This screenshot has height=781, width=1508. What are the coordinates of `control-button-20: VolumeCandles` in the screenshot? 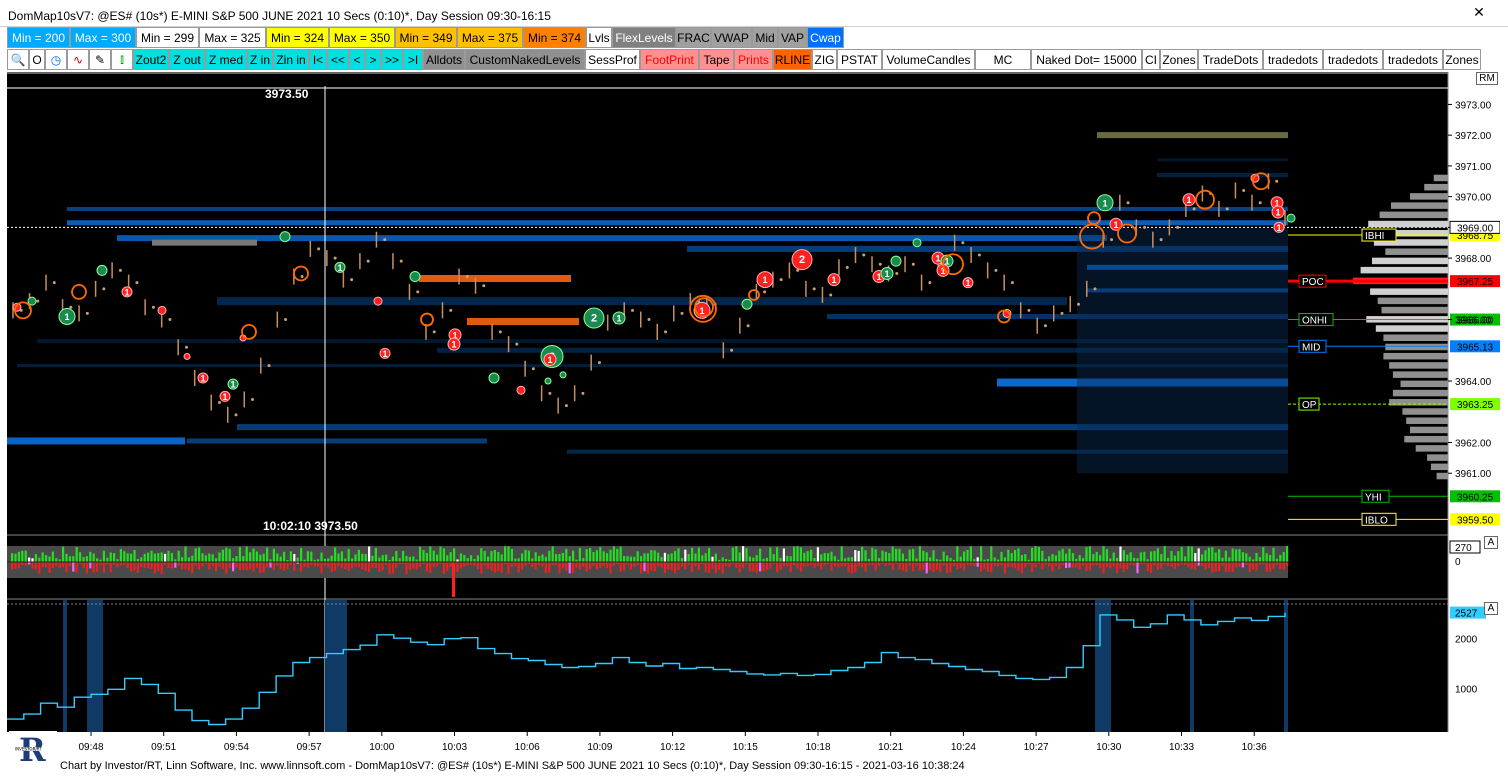 It's located at (928, 59).